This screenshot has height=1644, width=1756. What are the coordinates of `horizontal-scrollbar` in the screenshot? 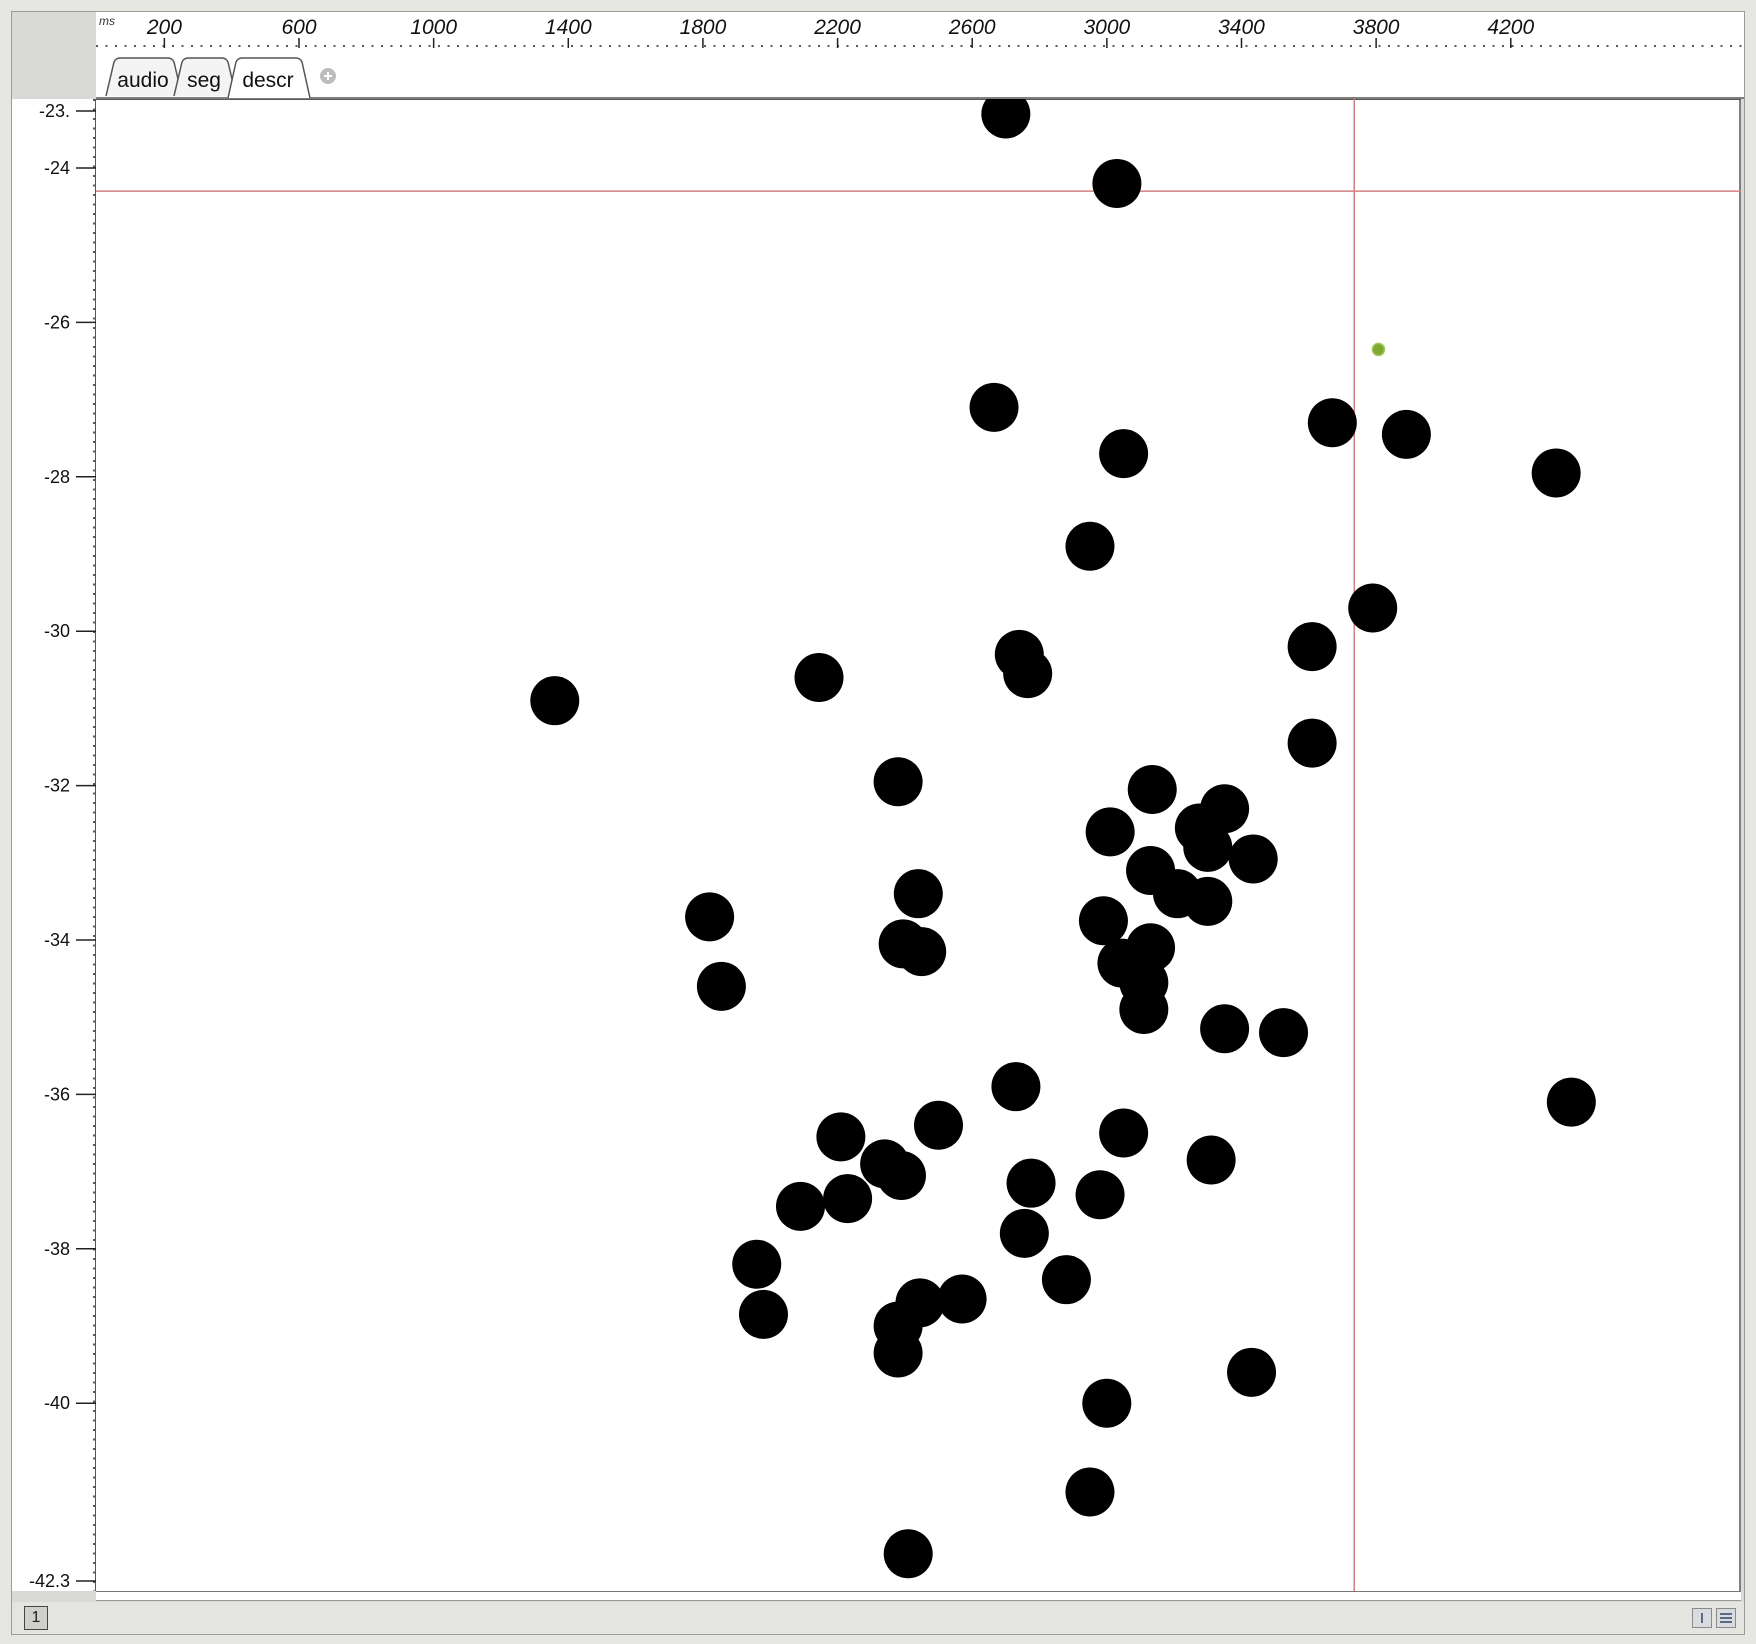 It's located at (918, 1596).